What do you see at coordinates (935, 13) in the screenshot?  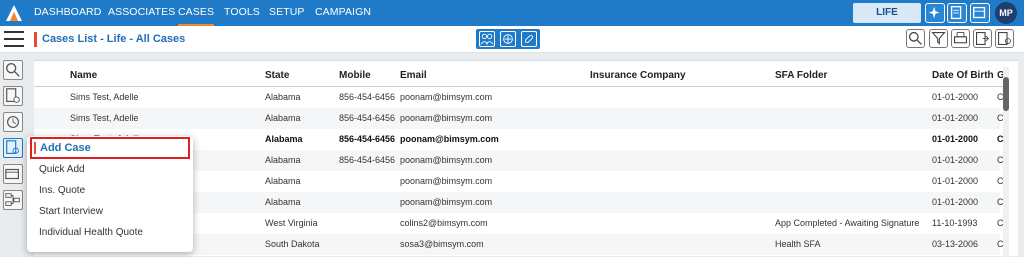 I see `sparkle-icon` at bounding box center [935, 13].